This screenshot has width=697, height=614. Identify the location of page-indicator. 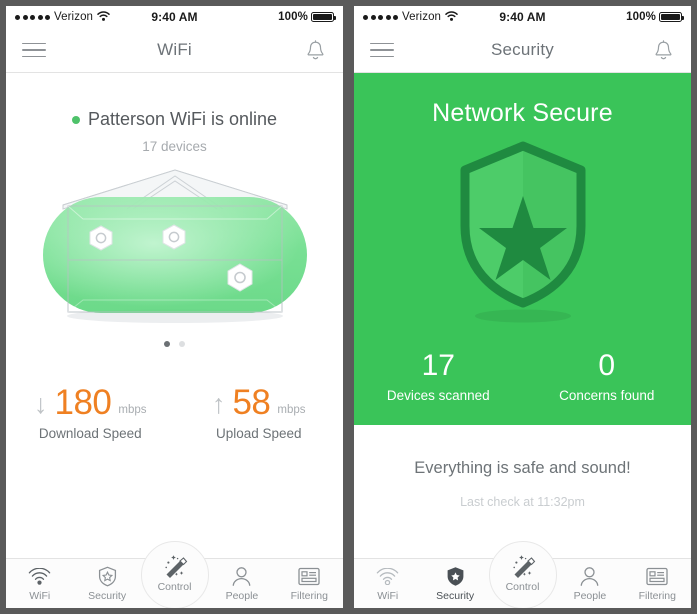
(174, 344).